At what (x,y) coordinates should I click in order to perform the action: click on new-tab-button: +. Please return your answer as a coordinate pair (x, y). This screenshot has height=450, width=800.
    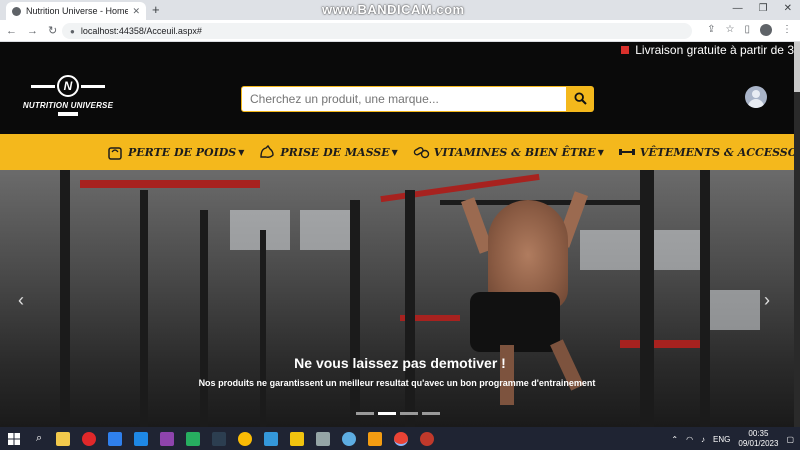
    Looking at the image, I should click on (156, 9).